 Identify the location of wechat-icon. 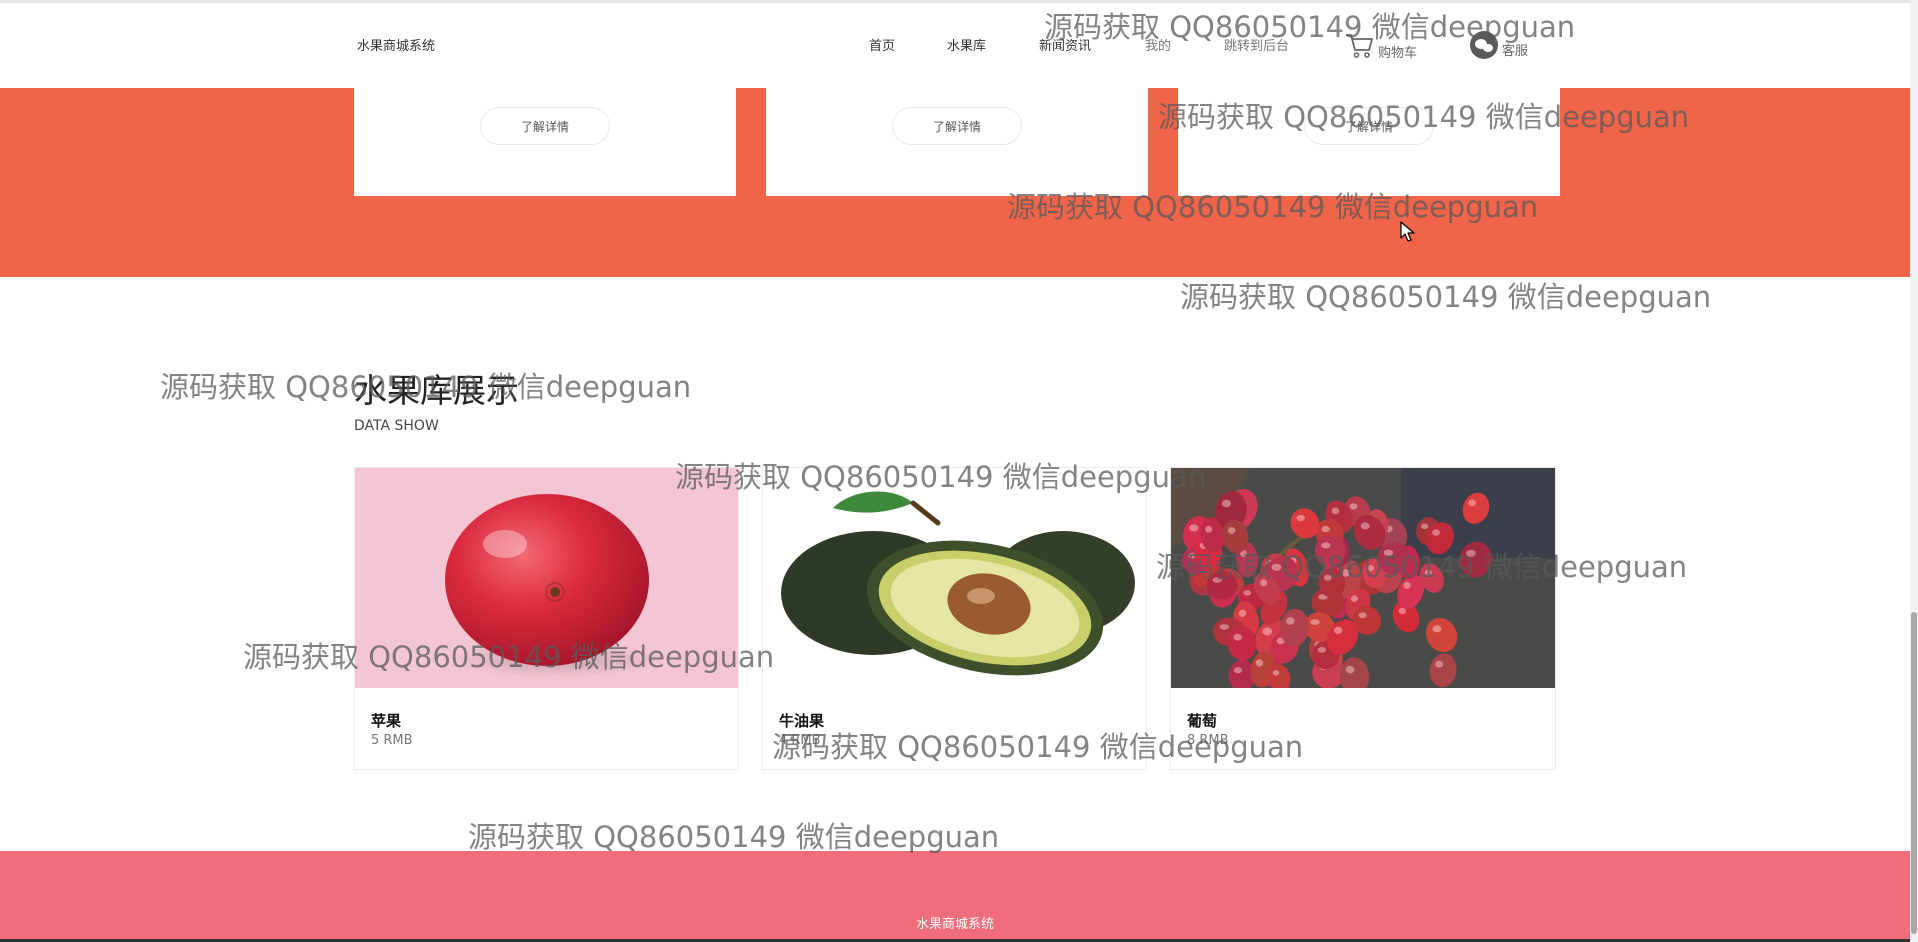
(1484, 45).